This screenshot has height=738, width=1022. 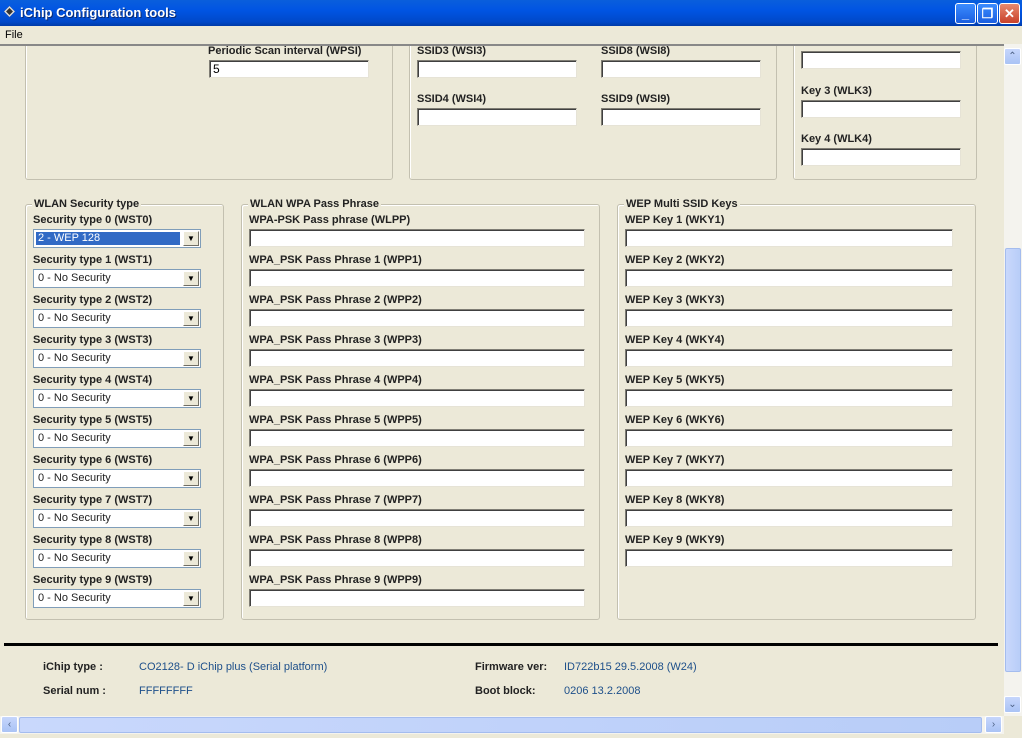 I want to click on close-button: ✕, so click(x=1009, y=13).